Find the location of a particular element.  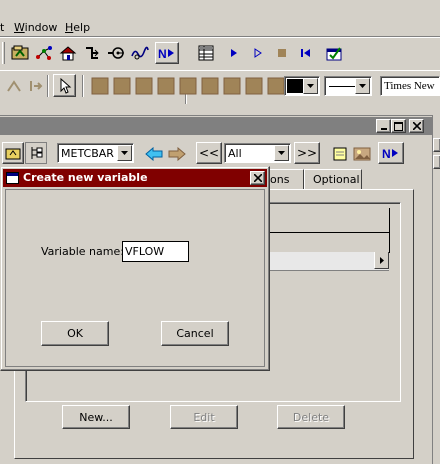

font-name-field: Times New is located at coordinates (410, 86).